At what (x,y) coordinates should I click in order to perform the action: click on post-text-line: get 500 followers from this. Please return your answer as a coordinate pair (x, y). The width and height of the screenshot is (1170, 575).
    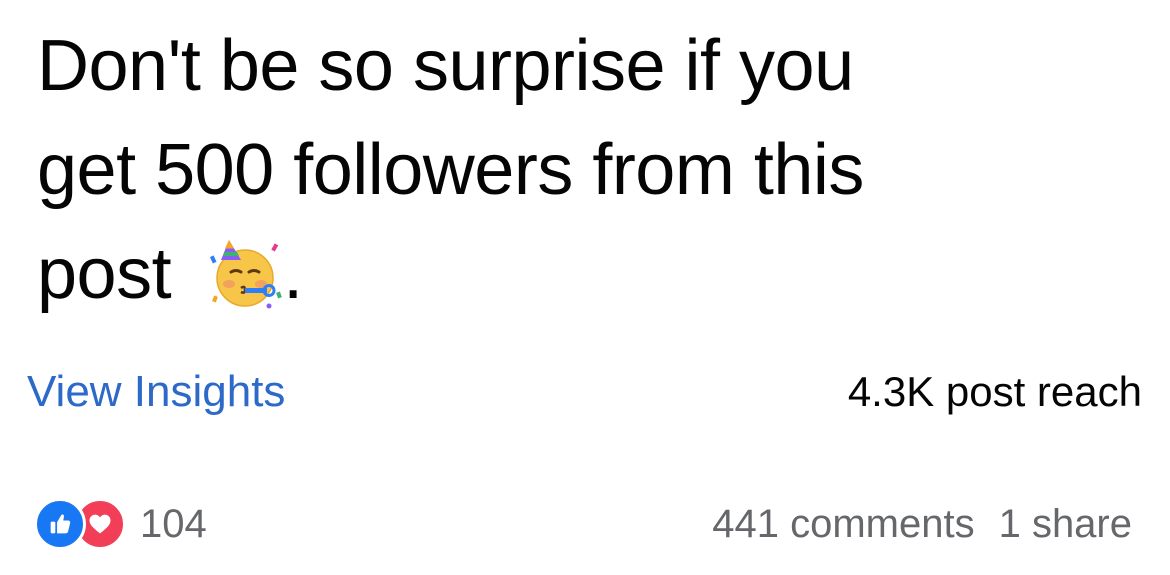
    Looking at the image, I should click on (450, 170).